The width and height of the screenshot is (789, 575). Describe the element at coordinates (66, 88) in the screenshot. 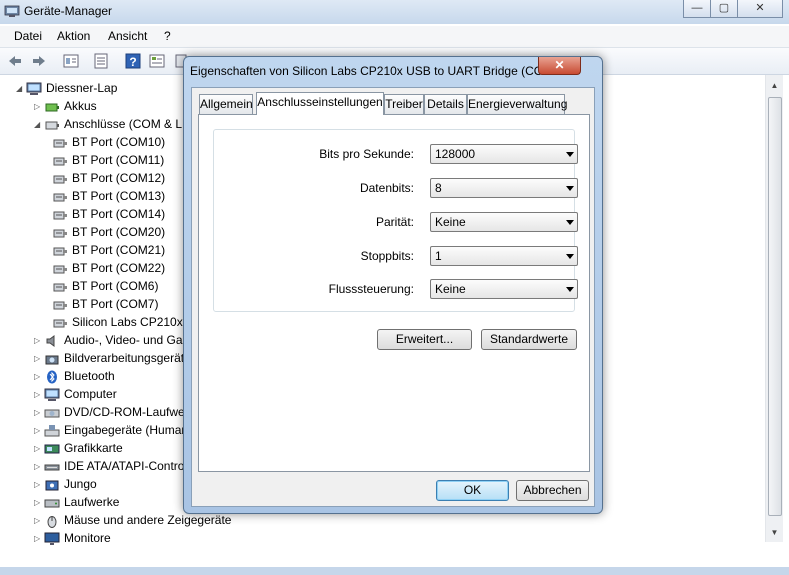

I see `tree-root: ◢ Diessner-Lap` at that location.